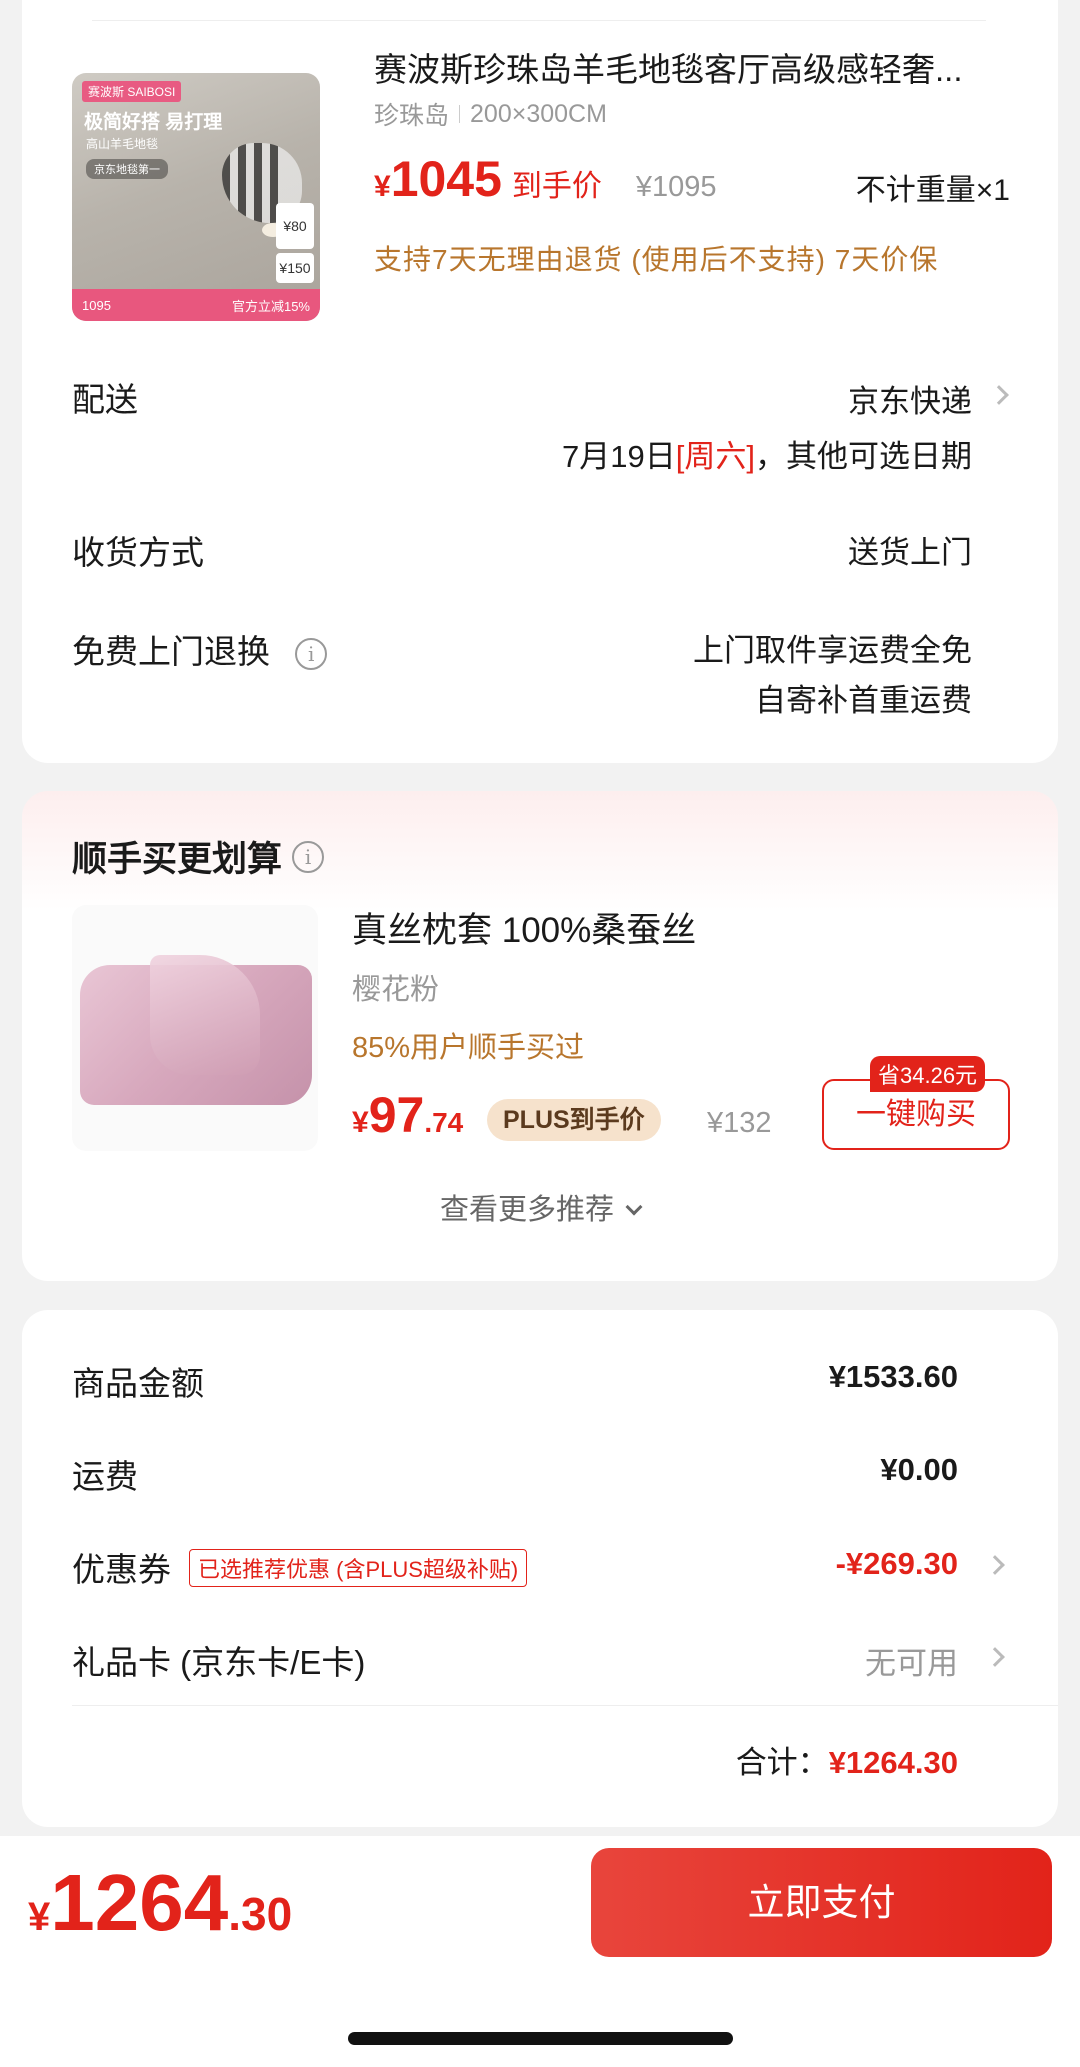  What do you see at coordinates (122, 144) in the screenshot?
I see `image-subtitle: 高山羊毛地毯` at bounding box center [122, 144].